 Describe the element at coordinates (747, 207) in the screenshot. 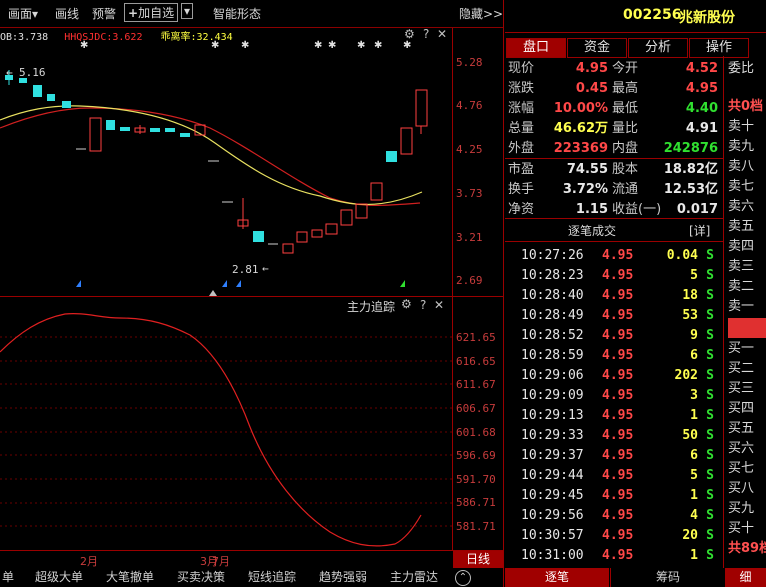

I see `ask-level: 卖六` at that location.